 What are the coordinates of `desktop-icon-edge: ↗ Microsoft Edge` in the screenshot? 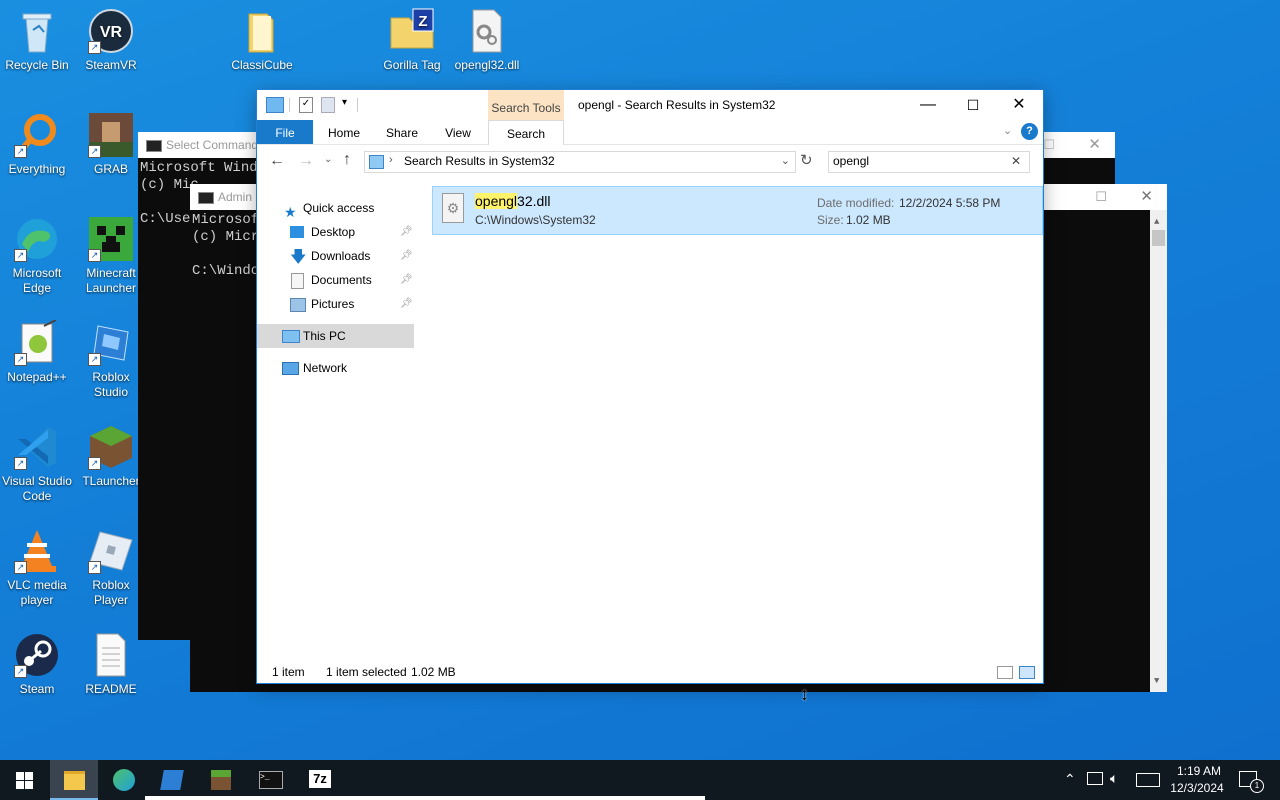 It's located at (37, 256).